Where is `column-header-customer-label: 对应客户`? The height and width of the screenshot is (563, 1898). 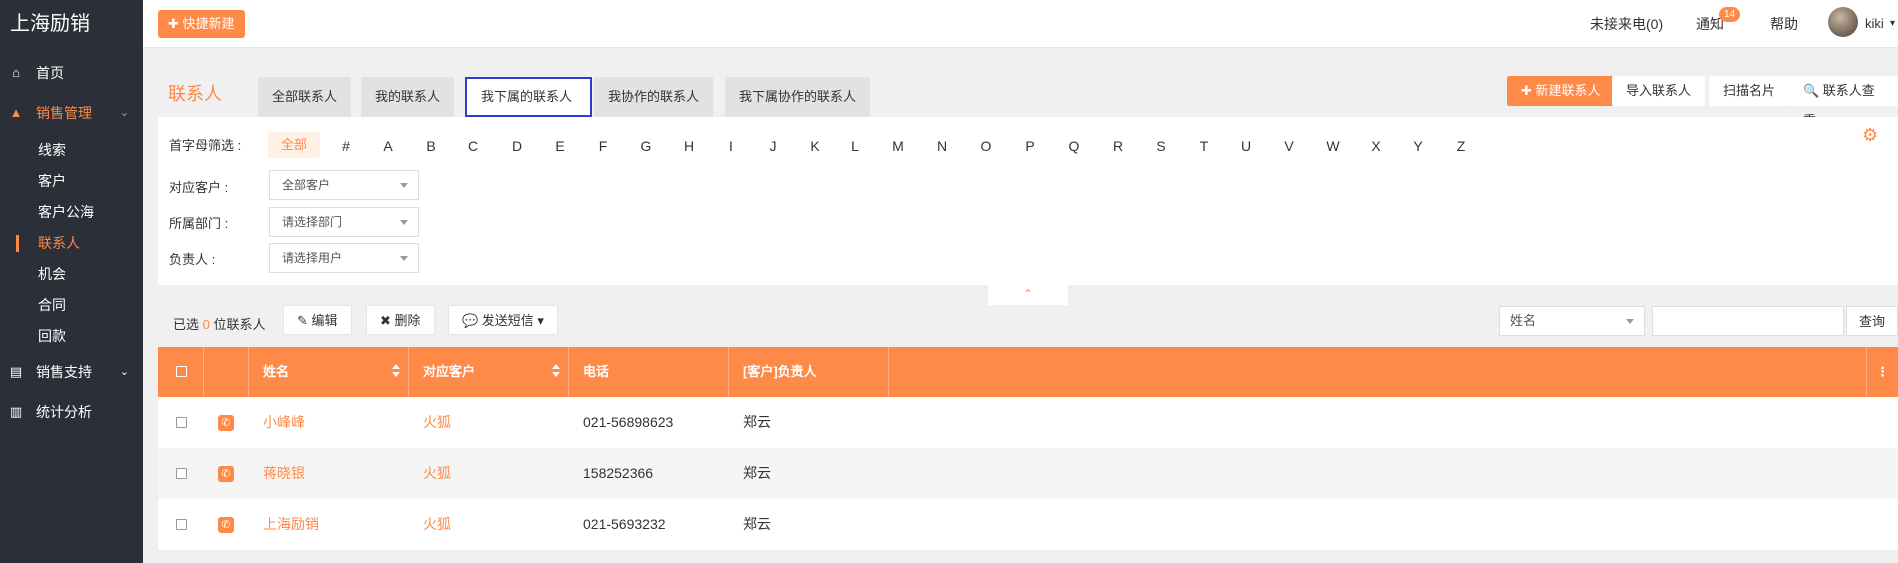
column-header-customer-label: 对应客户 is located at coordinates (449, 371).